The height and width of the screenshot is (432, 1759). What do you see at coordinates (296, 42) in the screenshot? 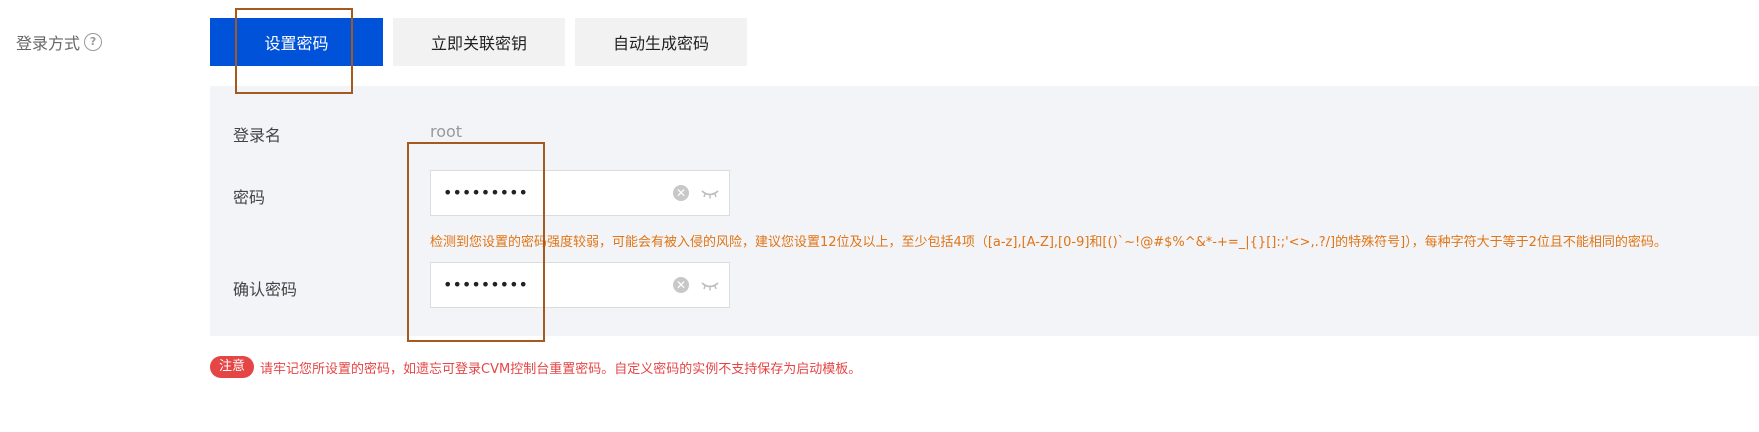
I see `tab-set-password: 设置密码` at bounding box center [296, 42].